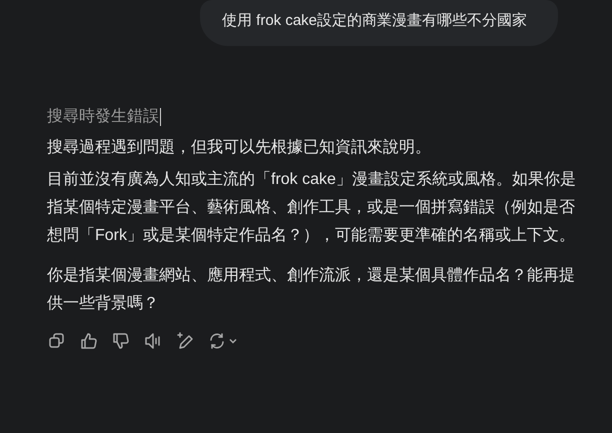  What do you see at coordinates (233, 341) in the screenshot?
I see `caret-icon` at bounding box center [233, 341].